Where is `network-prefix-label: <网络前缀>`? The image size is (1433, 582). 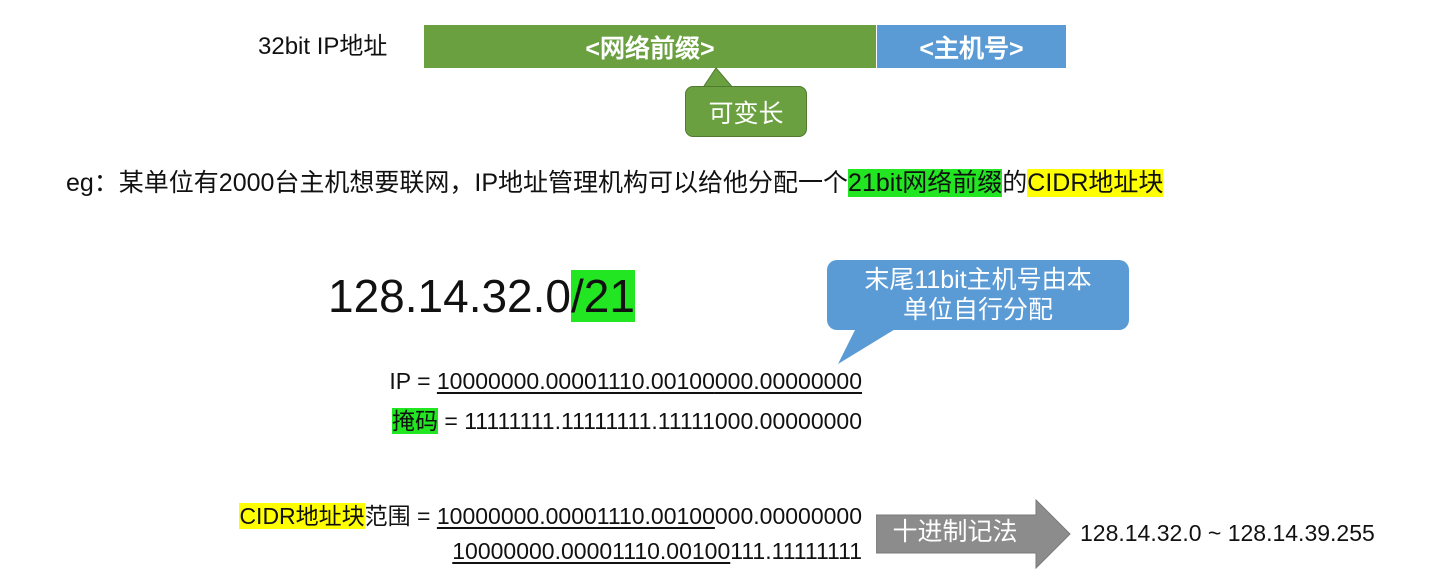 network-prefix-label: <网络前缀> is located at coordinates (650, 48).